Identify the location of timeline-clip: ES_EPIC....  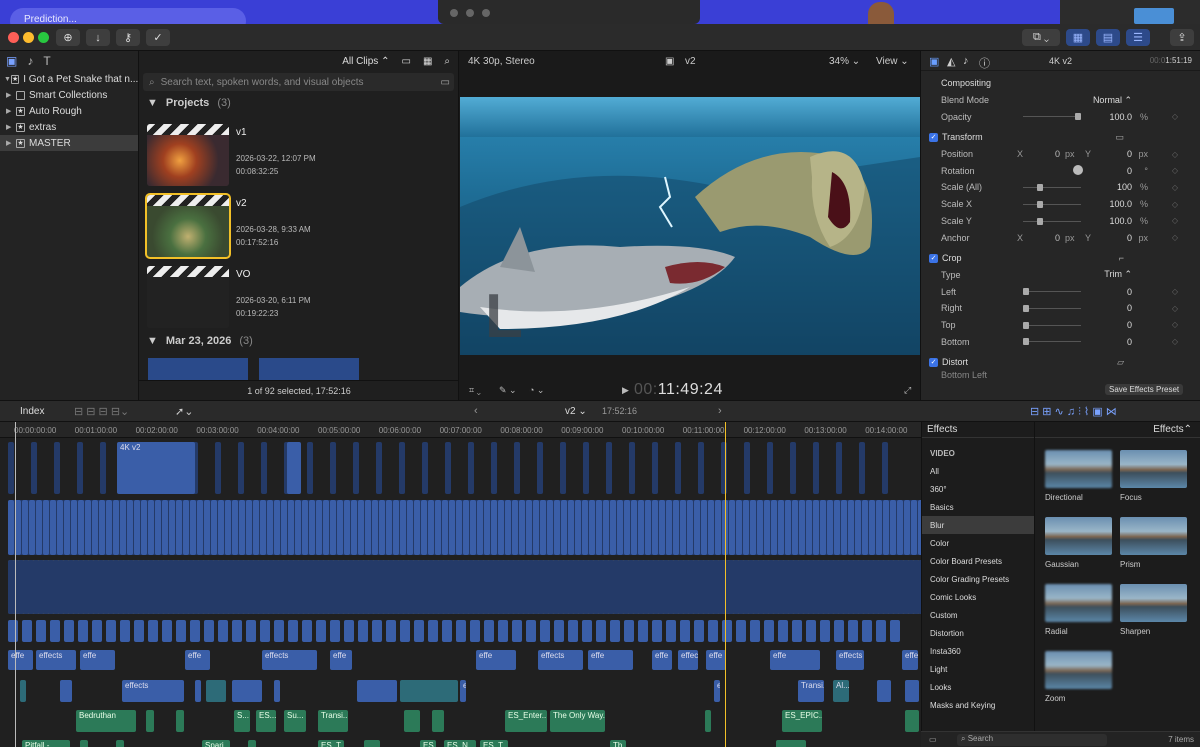
(802, 721).